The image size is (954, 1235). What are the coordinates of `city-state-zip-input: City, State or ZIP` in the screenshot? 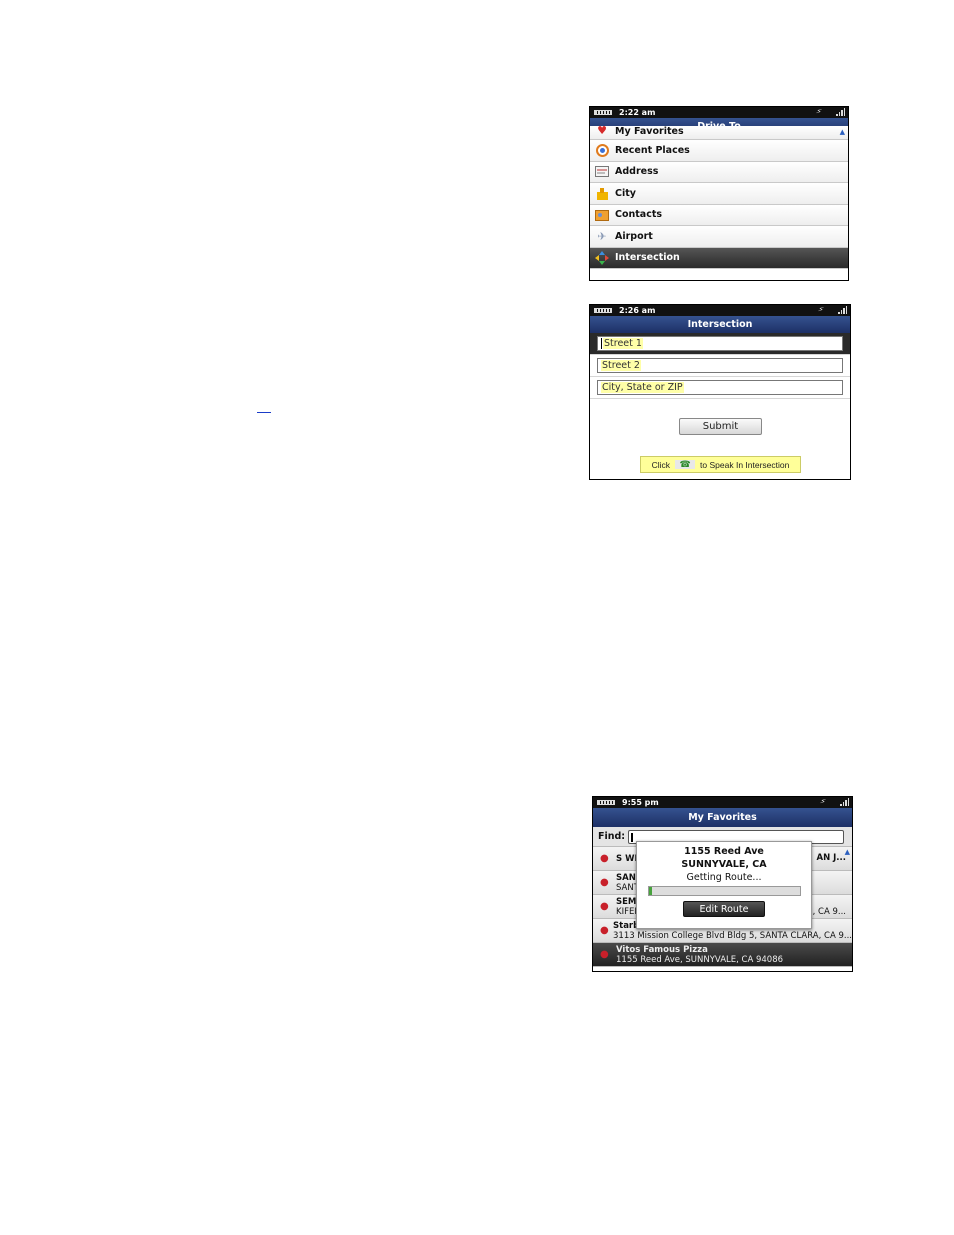 It's located at (720, 387).